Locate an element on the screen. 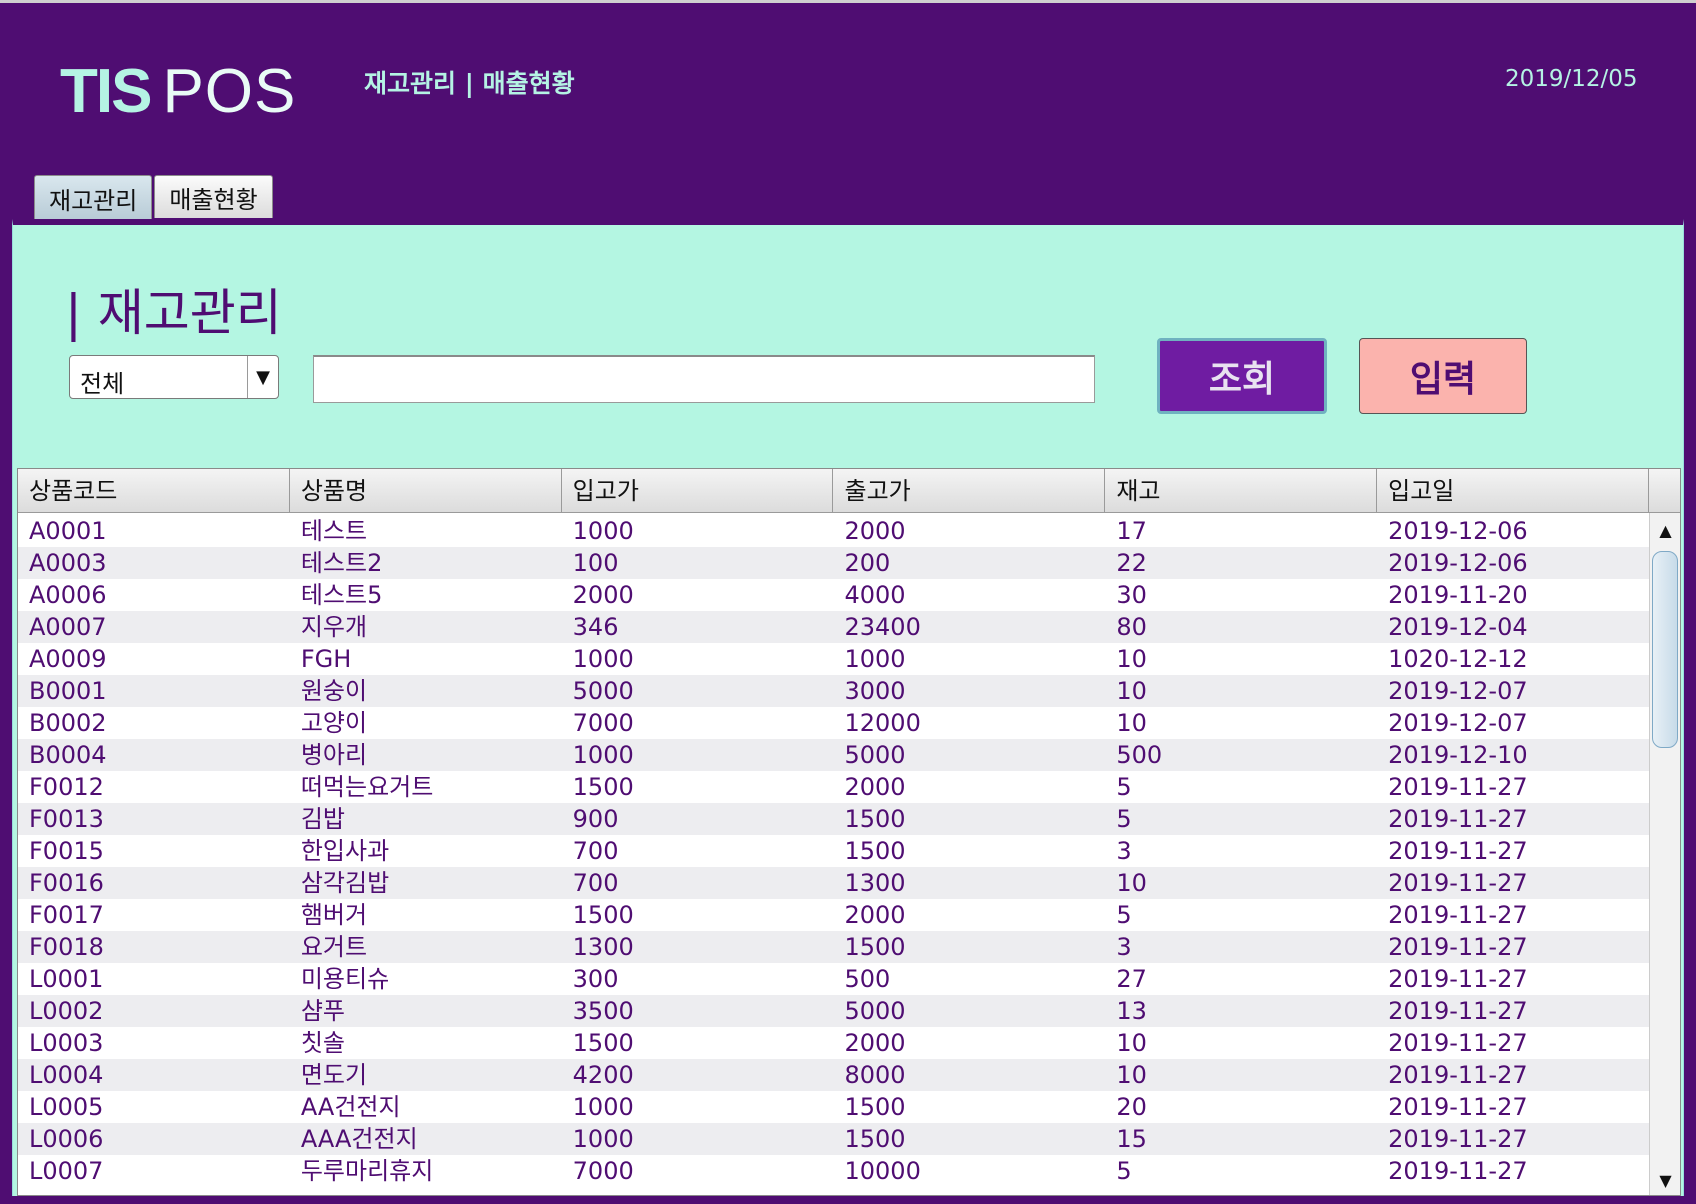 Image resolution: width=1696 pixels, height=1204 pixels. header-nav-inventory-link: 재고관리 is located at coordinates (410, 83).